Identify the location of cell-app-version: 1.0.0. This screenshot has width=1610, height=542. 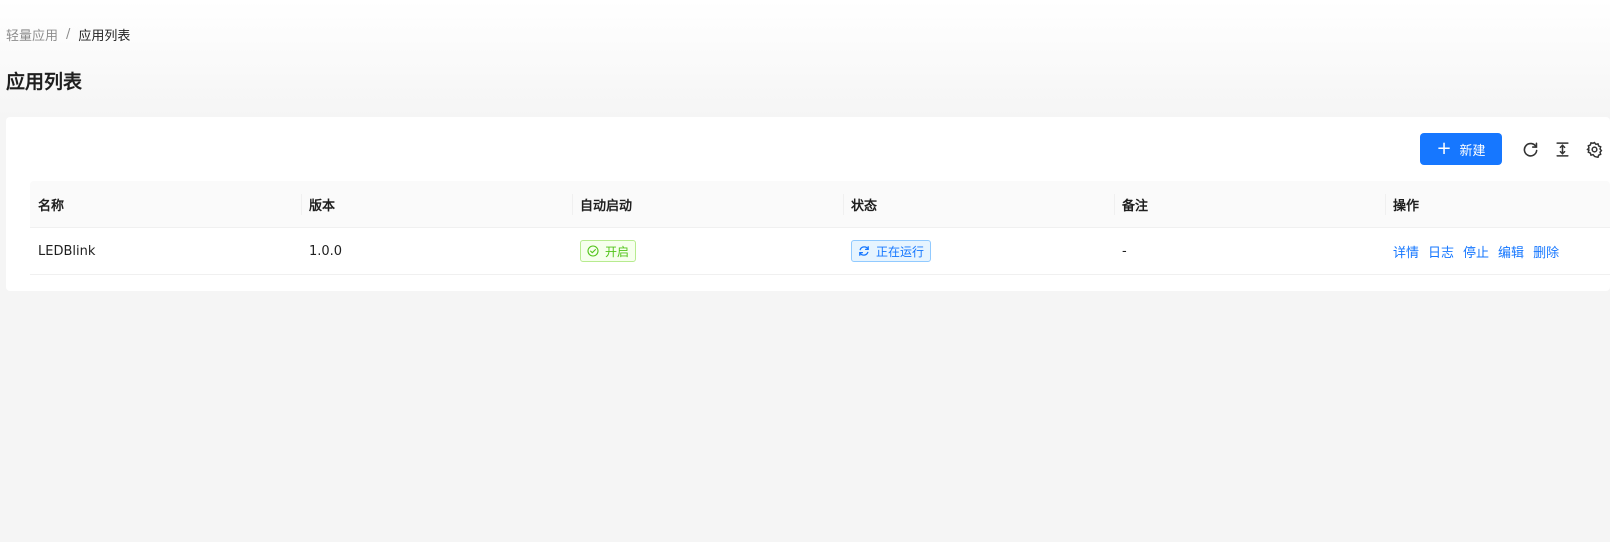
(326, 251).